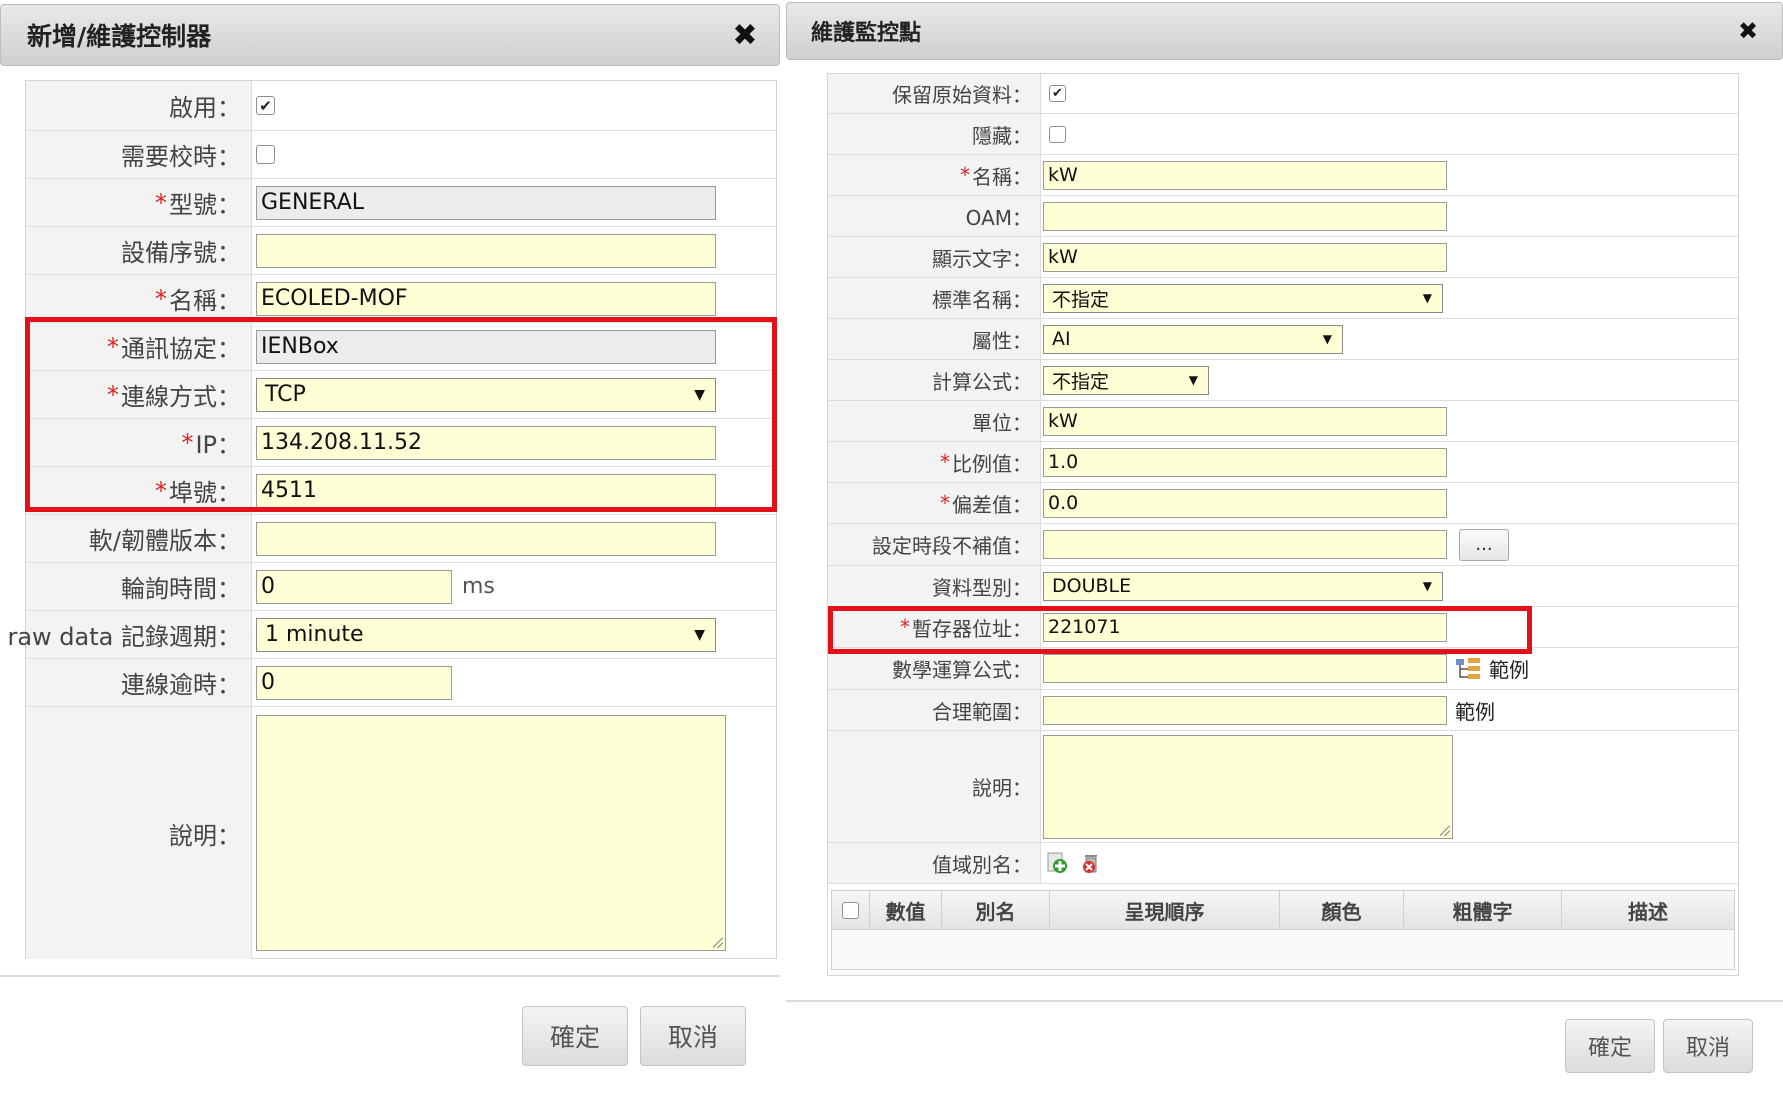 This screenshot has width=1783, height=1096. What do you see at coordinates (1245, 503) in the screenshot?
I see `offset-input: 0.0` at bounding box center [1245, 503].